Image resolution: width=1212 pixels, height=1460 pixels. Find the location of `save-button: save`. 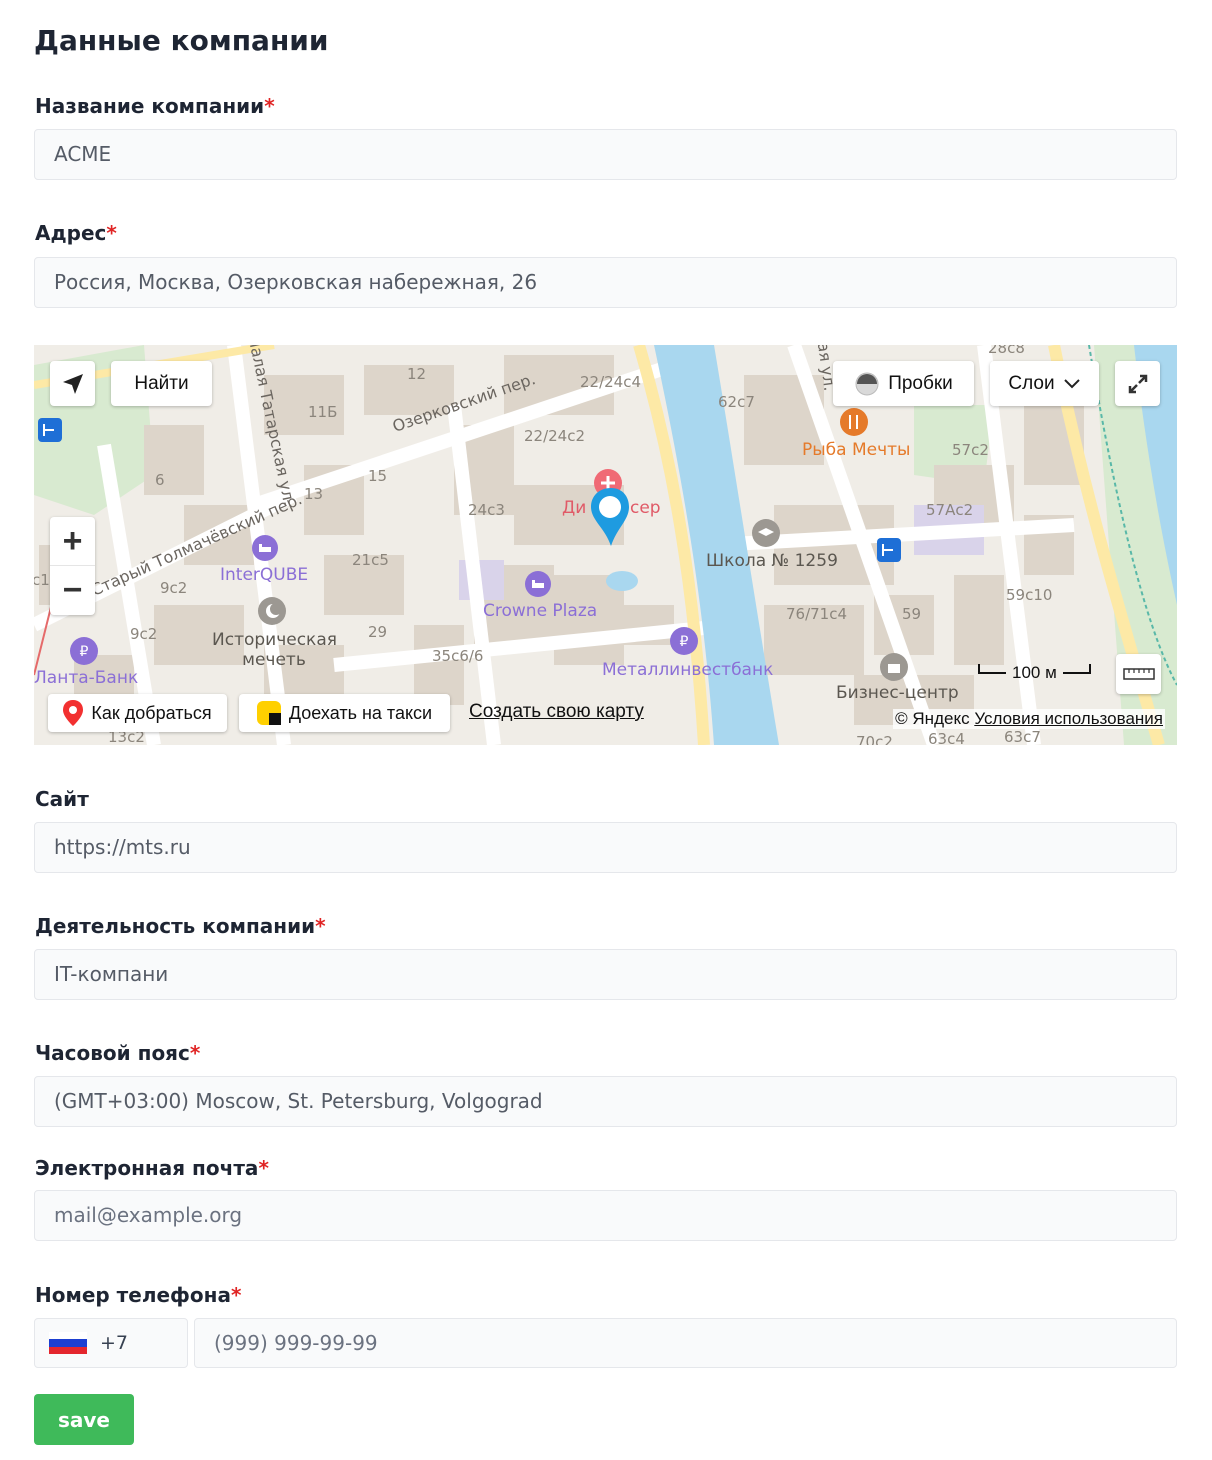

save-button: save is located at coordinates (84, 1419).